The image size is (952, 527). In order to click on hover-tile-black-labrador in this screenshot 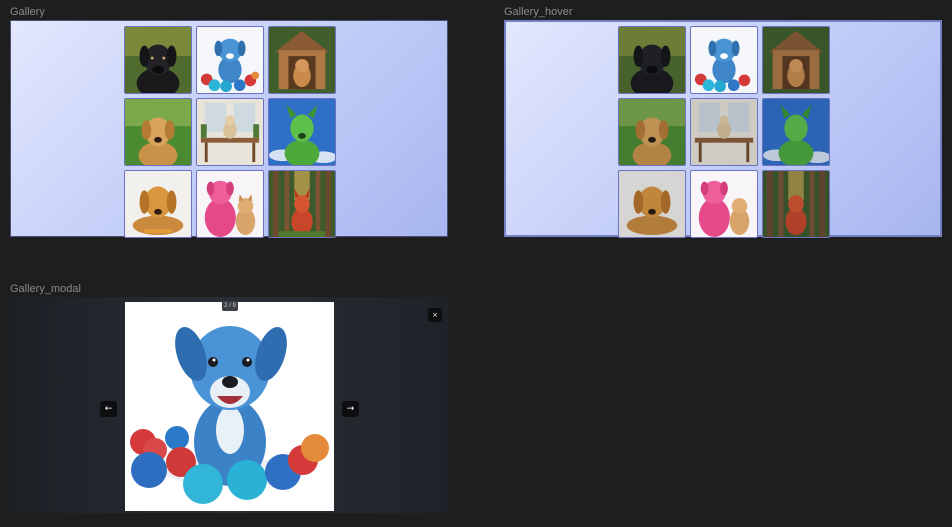, I will do `click(652, 60)`.